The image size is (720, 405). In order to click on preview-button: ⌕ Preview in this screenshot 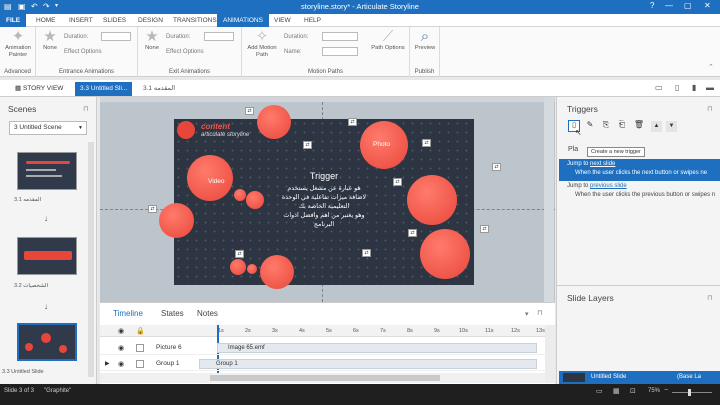, I will do `click(425, 40)`.